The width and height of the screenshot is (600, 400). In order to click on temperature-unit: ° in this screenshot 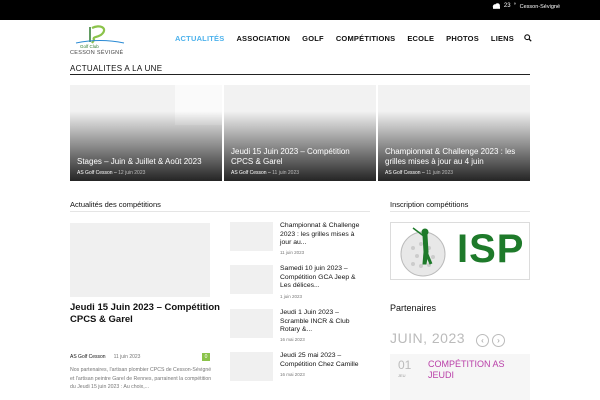, I will do `click(514, 6)`.